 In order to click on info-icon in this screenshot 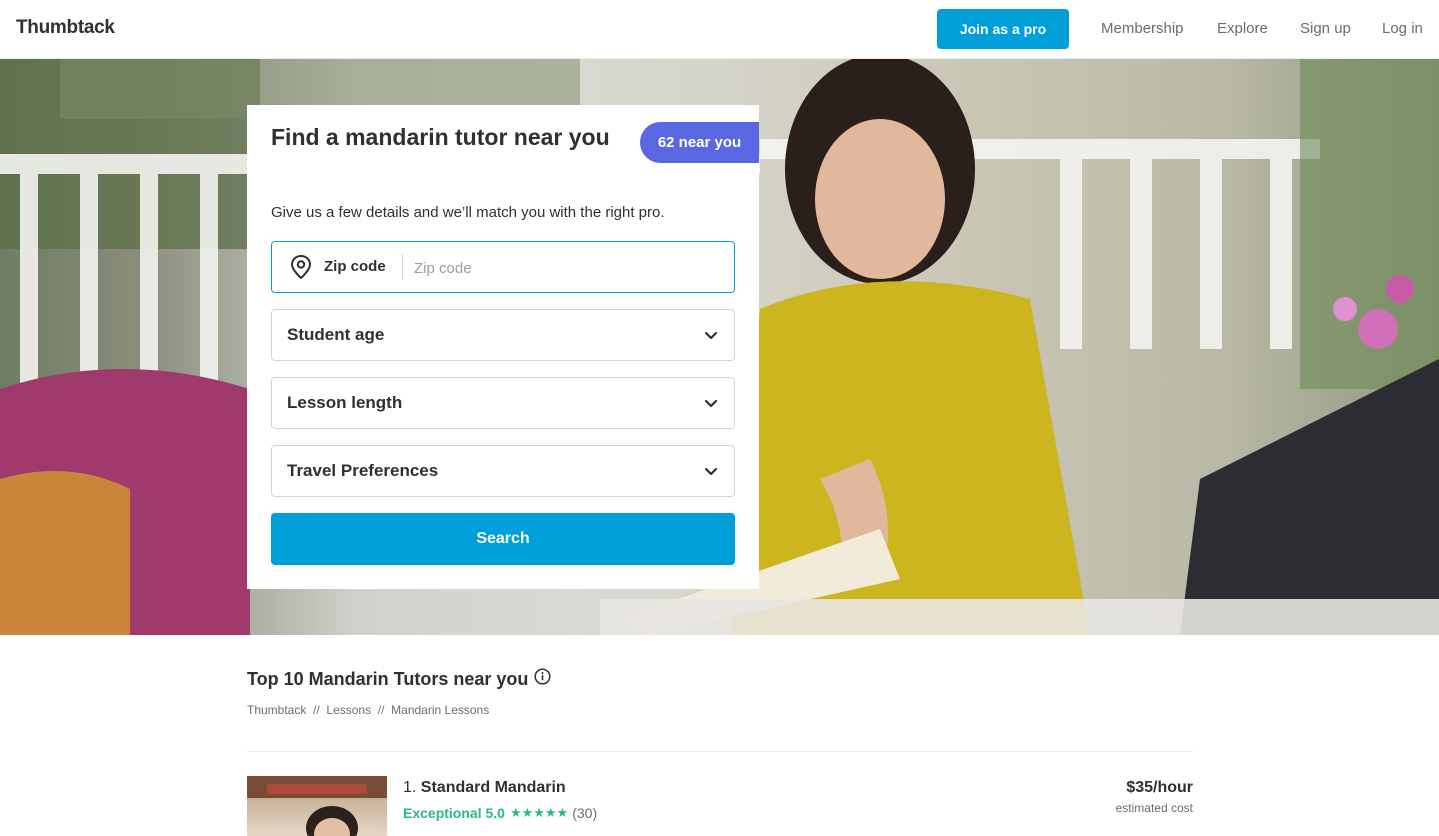, I will do `click(542, 679)`.